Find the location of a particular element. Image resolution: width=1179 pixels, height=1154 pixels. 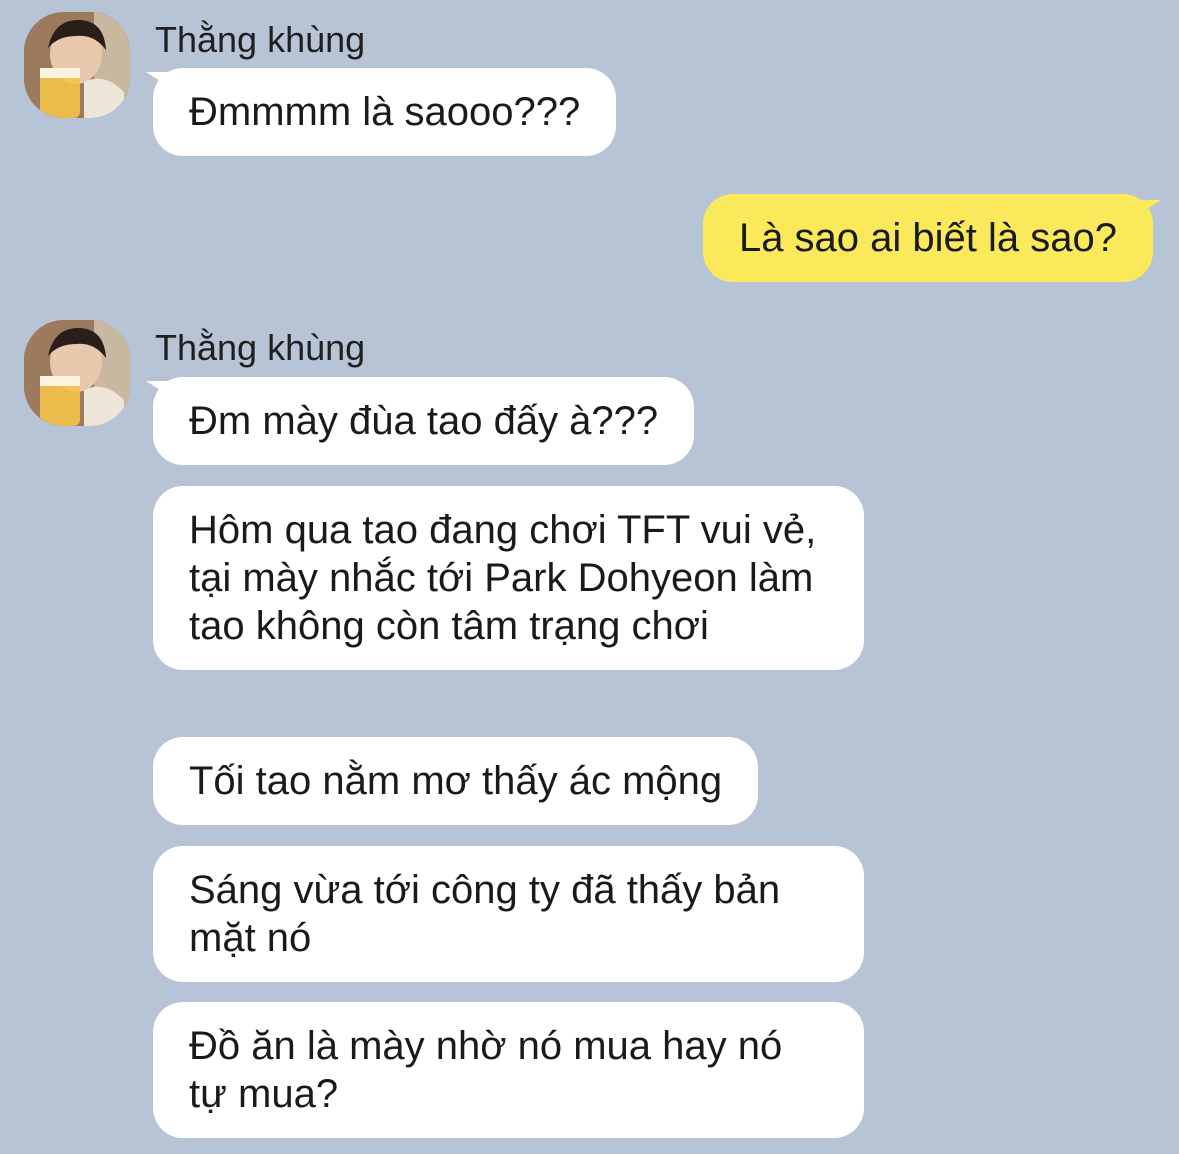

incoming-message-bubble: Đồ ăn là mày nhờ nó mua hay nó tự mua? is located at coordinates (508, 1070).